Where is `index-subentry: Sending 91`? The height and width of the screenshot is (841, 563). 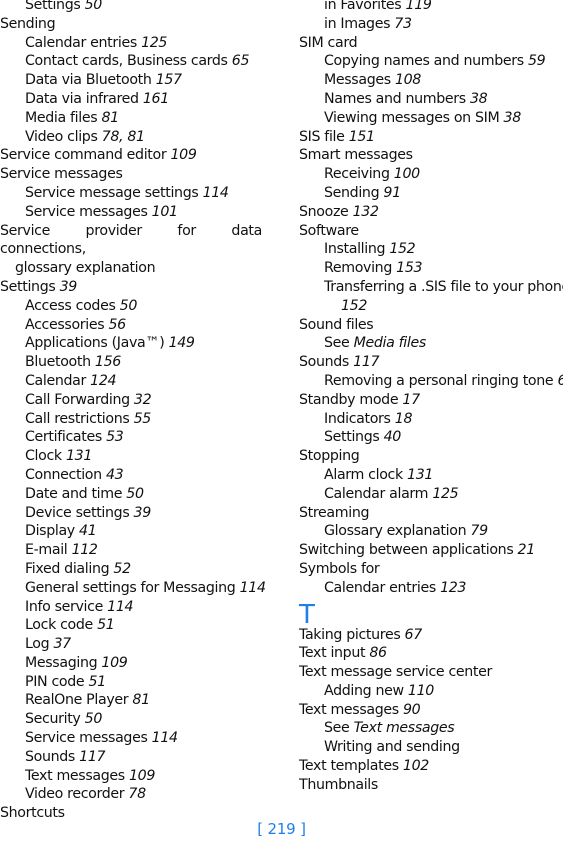 index-subentry: Sending 91 is located at coordinates (431, 193).